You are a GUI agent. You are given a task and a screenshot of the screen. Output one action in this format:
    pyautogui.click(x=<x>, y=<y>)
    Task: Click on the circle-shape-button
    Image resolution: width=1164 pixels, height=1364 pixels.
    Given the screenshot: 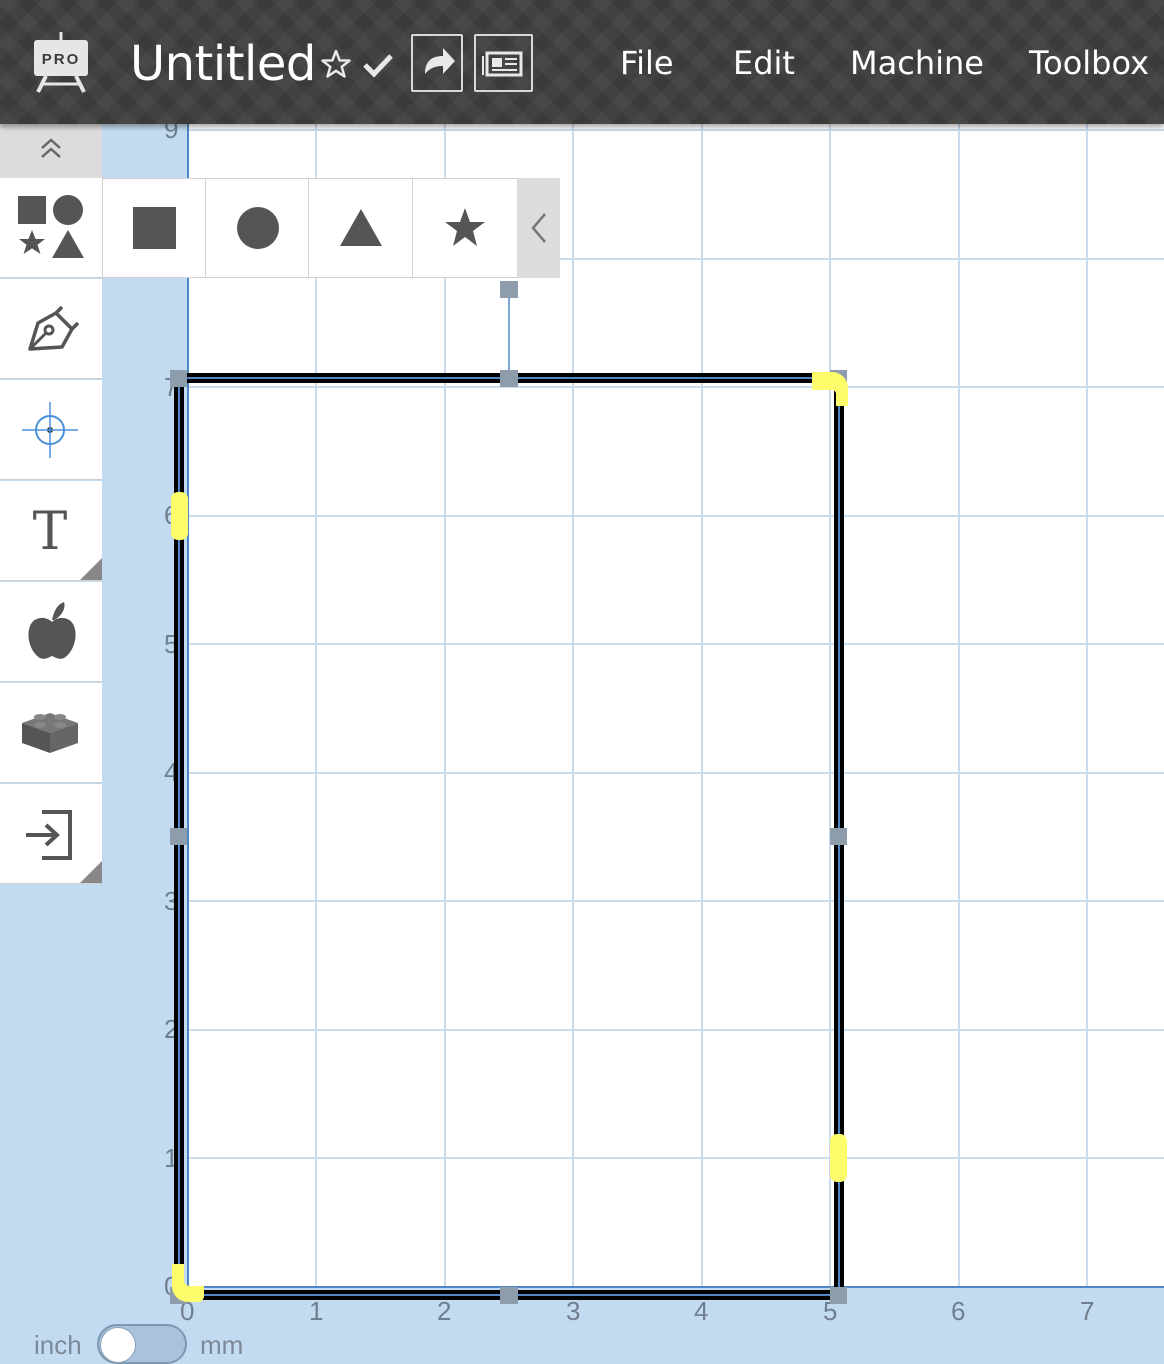 What is the action you would take?
    pyautogui.click(x=257, y=228)
    